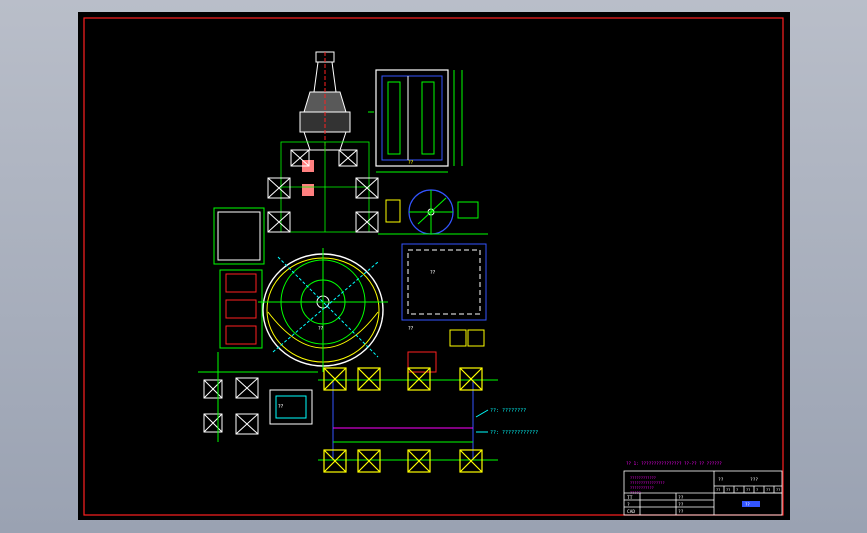  Describe the element at coordinates (433, 212) in the screenshot. I see `gear-detail` at that location.